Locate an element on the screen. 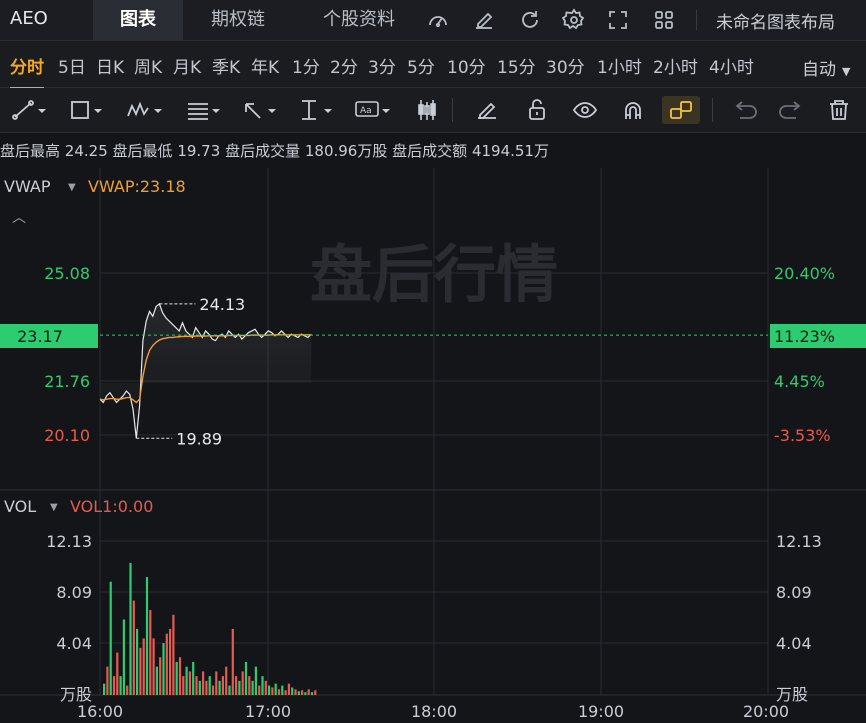  line-tool-icon is located at coordinates (29, 110).